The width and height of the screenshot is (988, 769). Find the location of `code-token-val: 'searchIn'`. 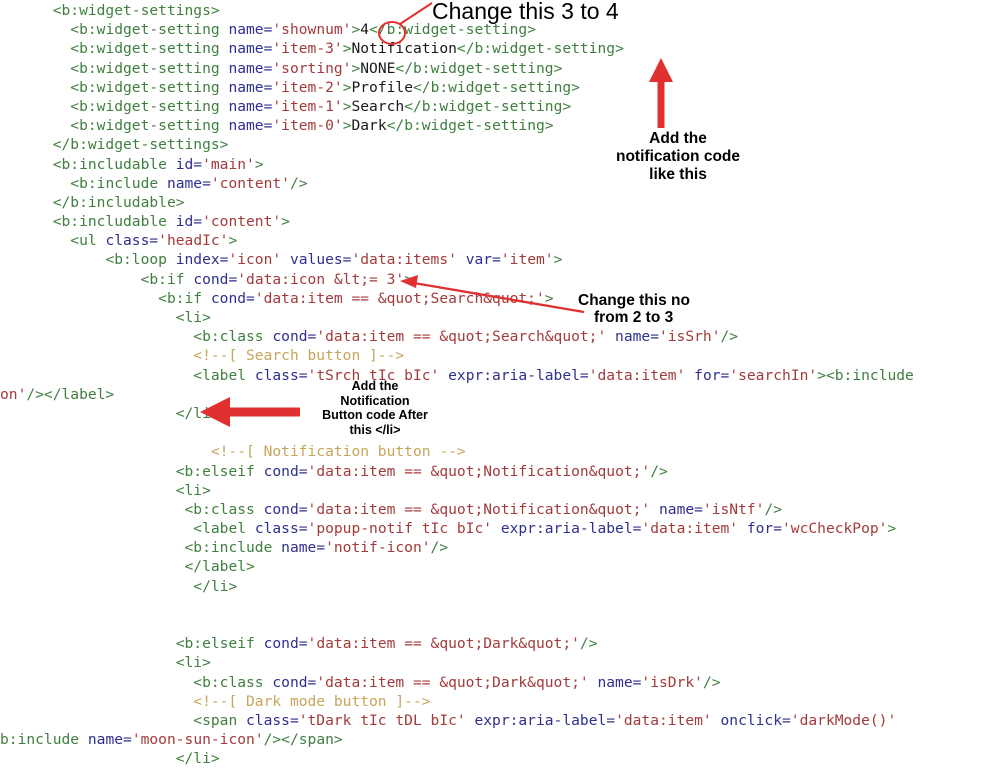

code-token-val: 'searchIn' is located at coordinates (773, 375).